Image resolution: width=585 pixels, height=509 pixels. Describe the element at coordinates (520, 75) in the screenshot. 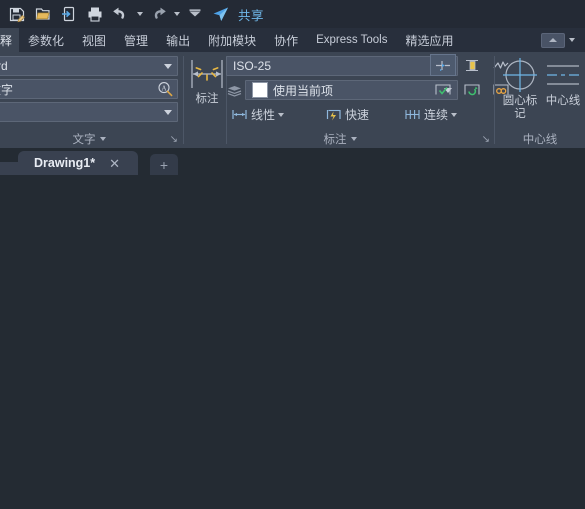

I see `center-mark-icon` at that location.